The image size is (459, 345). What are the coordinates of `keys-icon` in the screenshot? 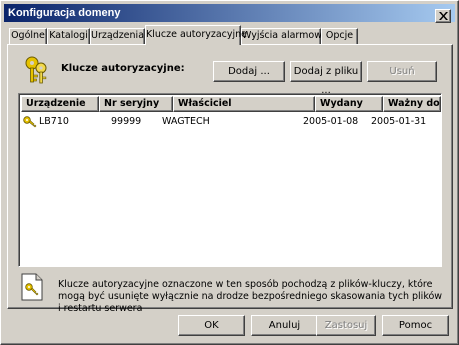 It's located at (36, 70).